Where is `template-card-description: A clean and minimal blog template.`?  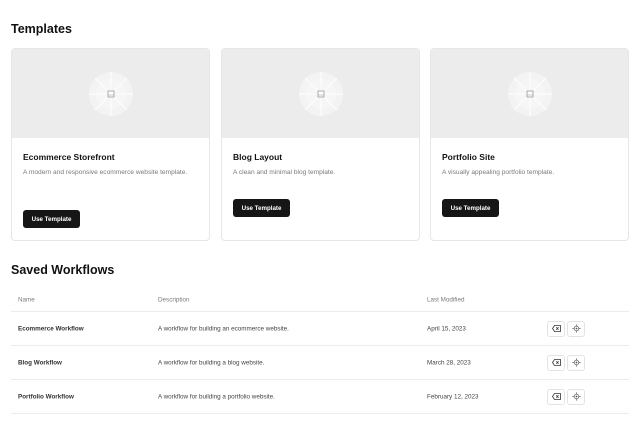
template-card-description: A clean and minimal blog template. is located at coordinates (284, 172).